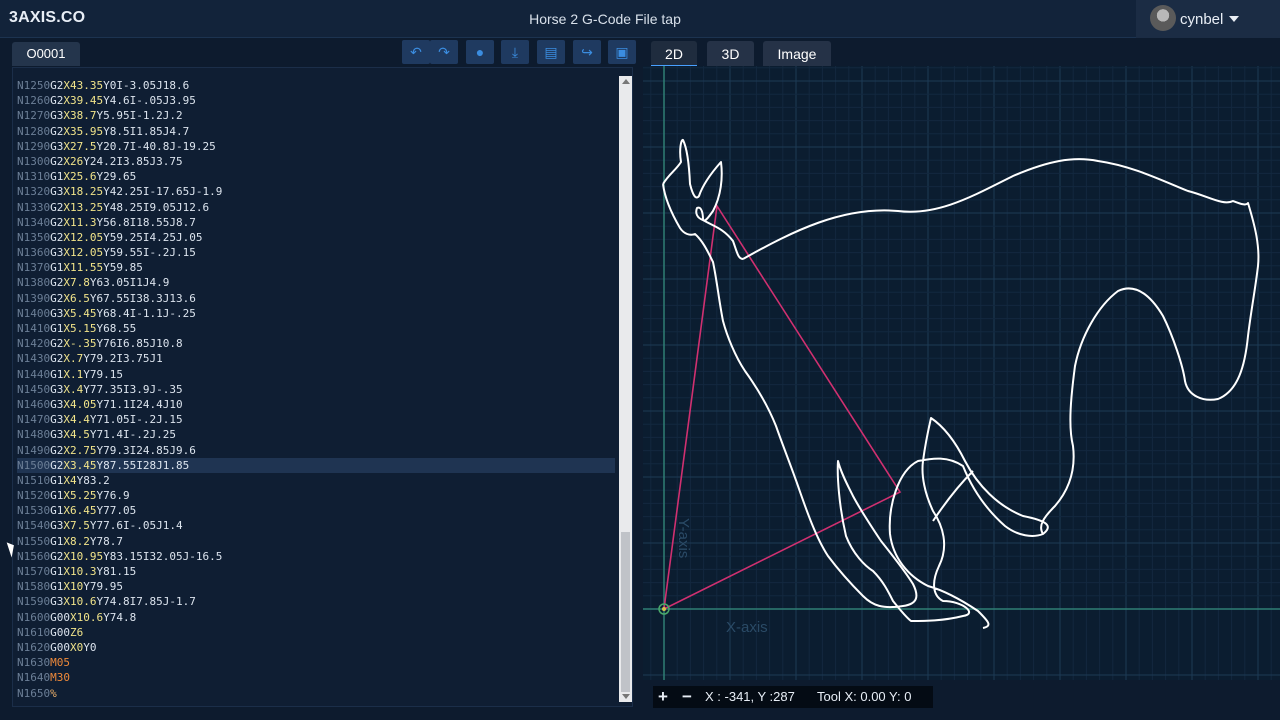  I want to click on code-line: N1610G00Z6, so click(316, 632).